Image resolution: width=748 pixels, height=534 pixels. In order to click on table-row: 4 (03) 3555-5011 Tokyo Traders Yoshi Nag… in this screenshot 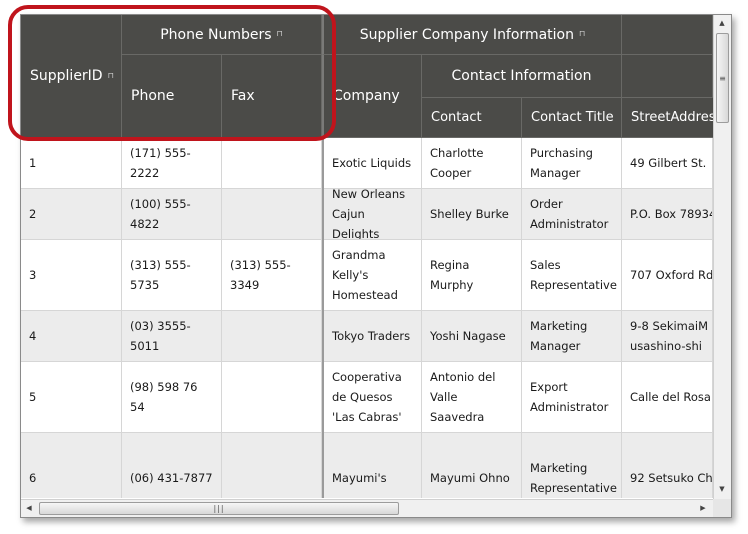, I will do `click(367, 336)`.